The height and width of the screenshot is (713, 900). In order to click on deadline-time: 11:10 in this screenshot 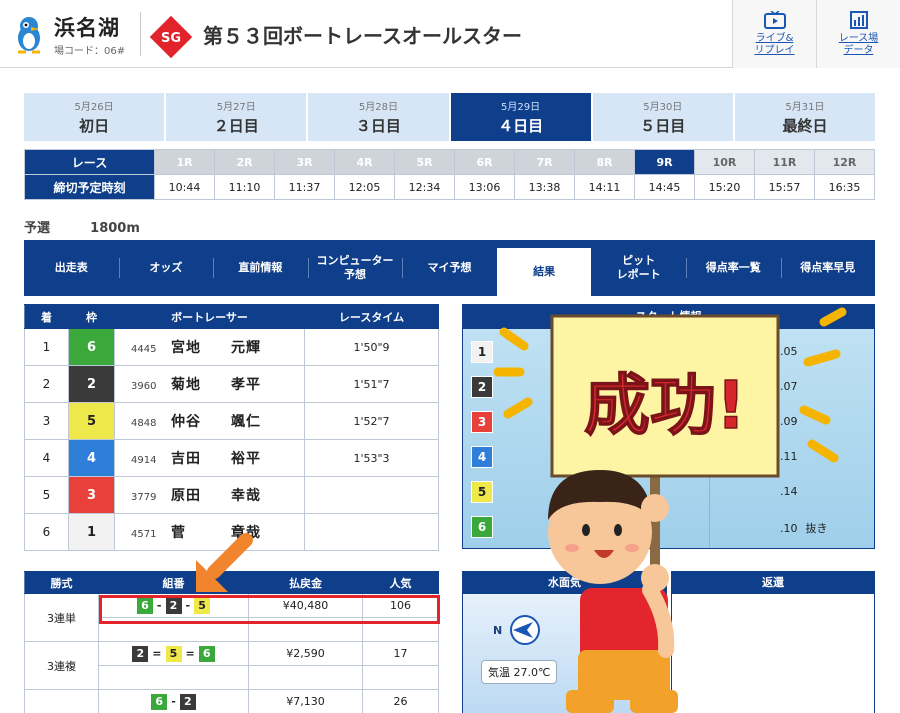, I will do `click(244, 187)`.